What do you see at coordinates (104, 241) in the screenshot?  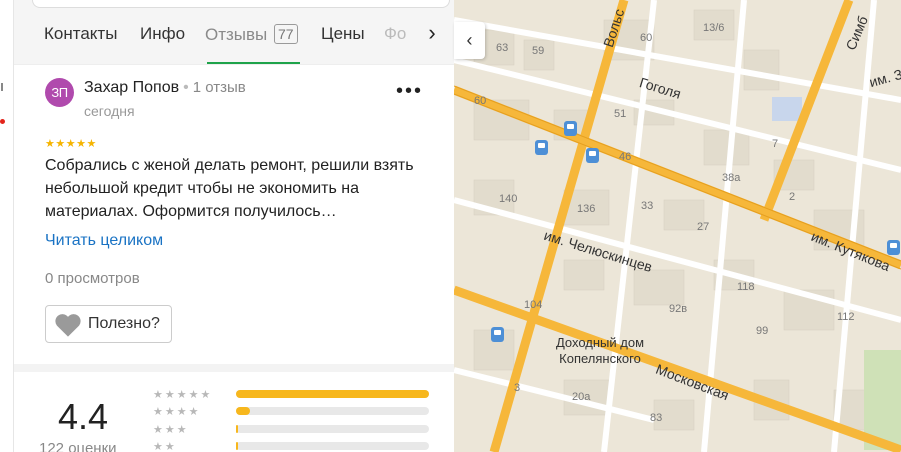 I see `read-more-link: Читать целиком` at bounding box center [104, 241].